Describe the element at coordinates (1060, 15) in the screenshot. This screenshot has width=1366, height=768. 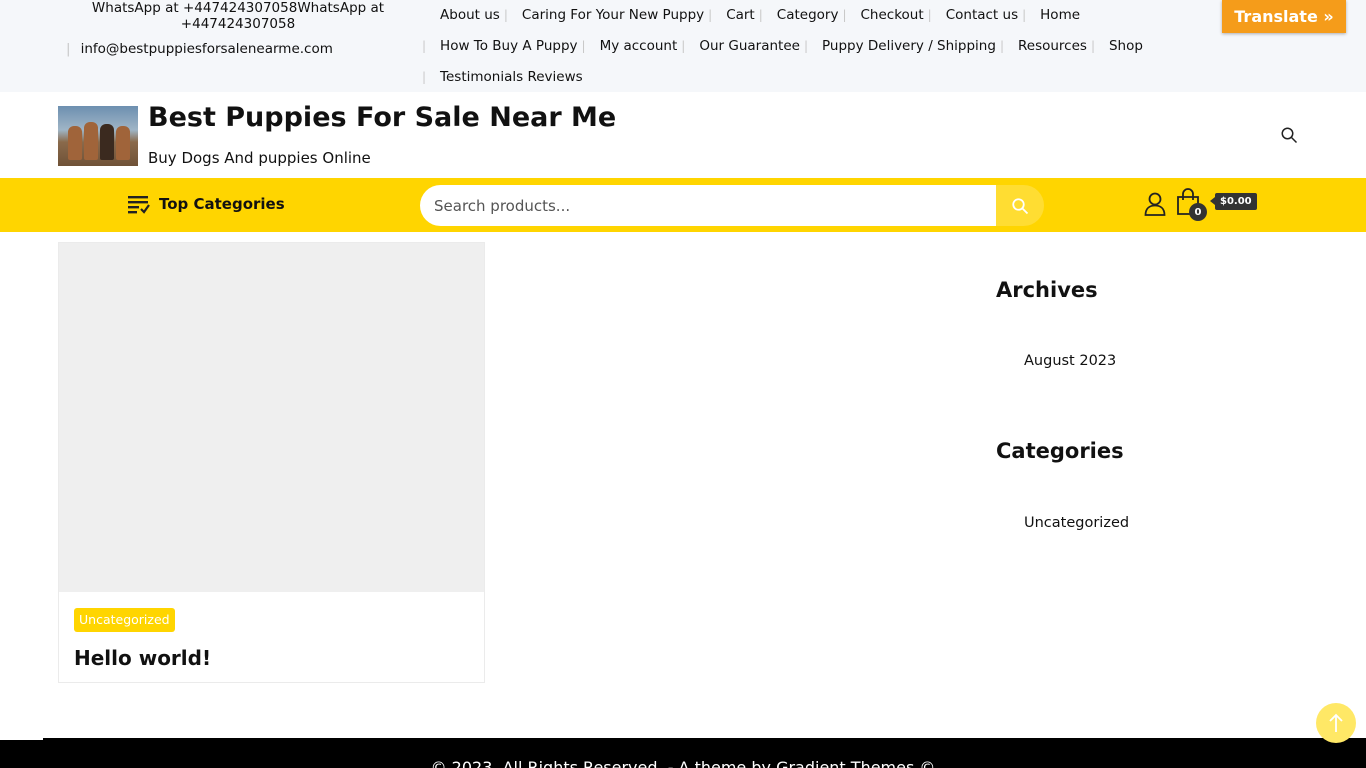
I see `top-nav-label: Home` at that location.